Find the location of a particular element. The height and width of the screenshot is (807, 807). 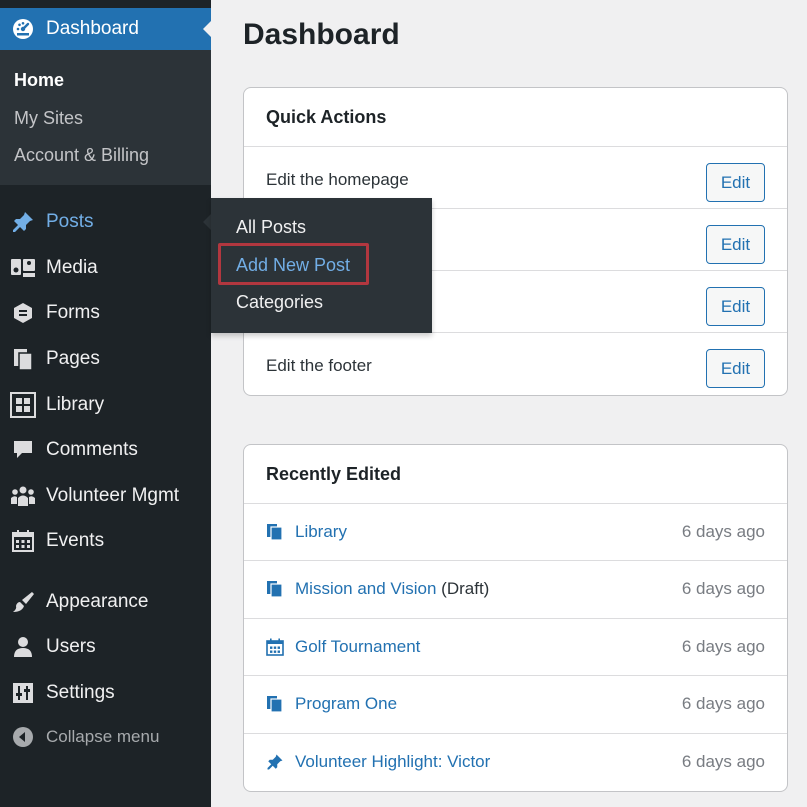

groups-icon is located at coordinates (23, 496).